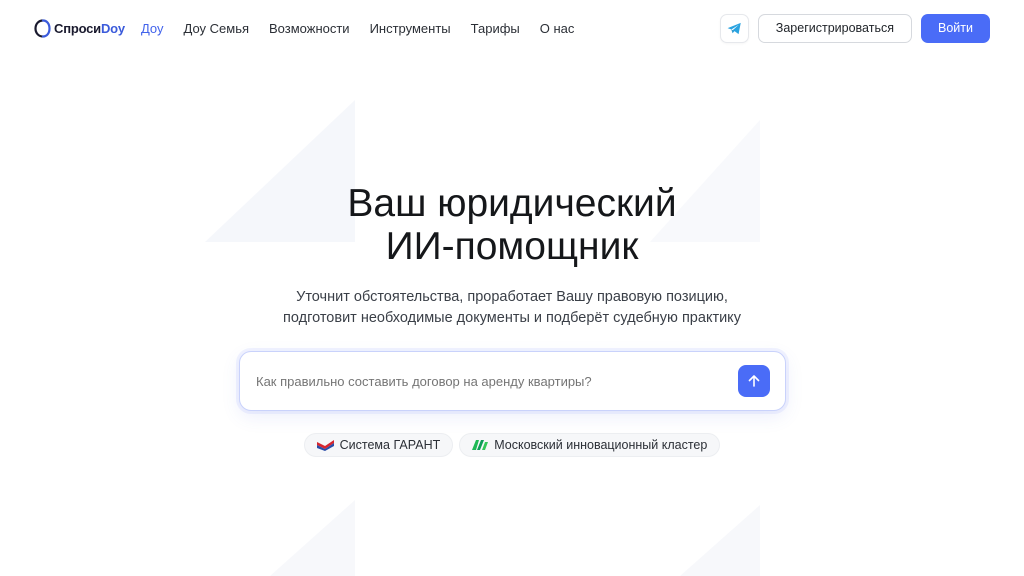 Image resolution: width=1024 pixels, height=576 pixels. I want to click on logo-mark-icon, so click(42, 28).